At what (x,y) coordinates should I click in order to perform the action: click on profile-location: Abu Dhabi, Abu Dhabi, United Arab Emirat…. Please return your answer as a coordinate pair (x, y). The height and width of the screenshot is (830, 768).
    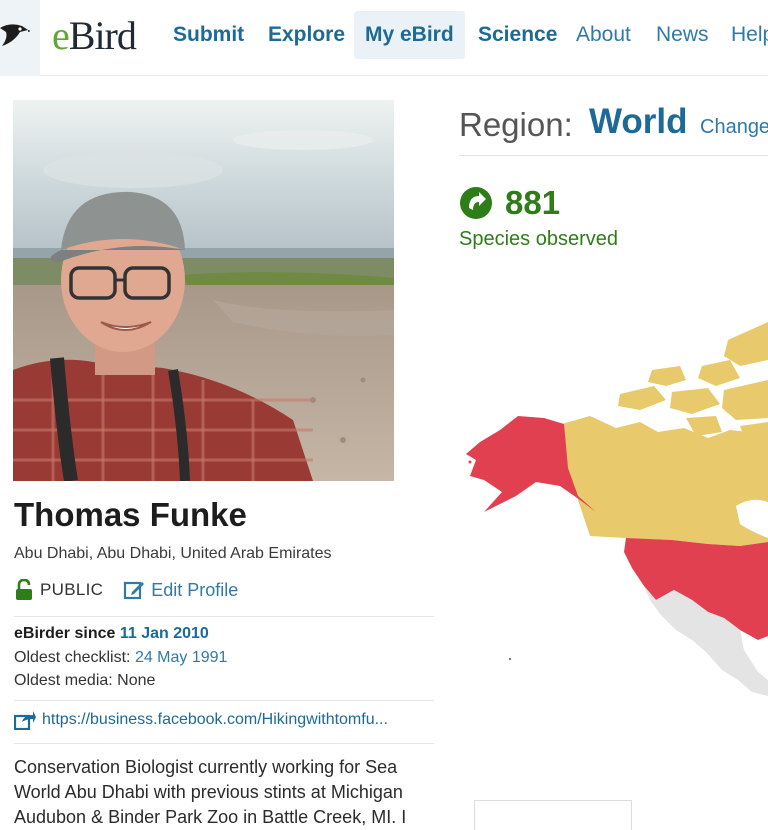
    Looking at the image, I should click on (173, 553).